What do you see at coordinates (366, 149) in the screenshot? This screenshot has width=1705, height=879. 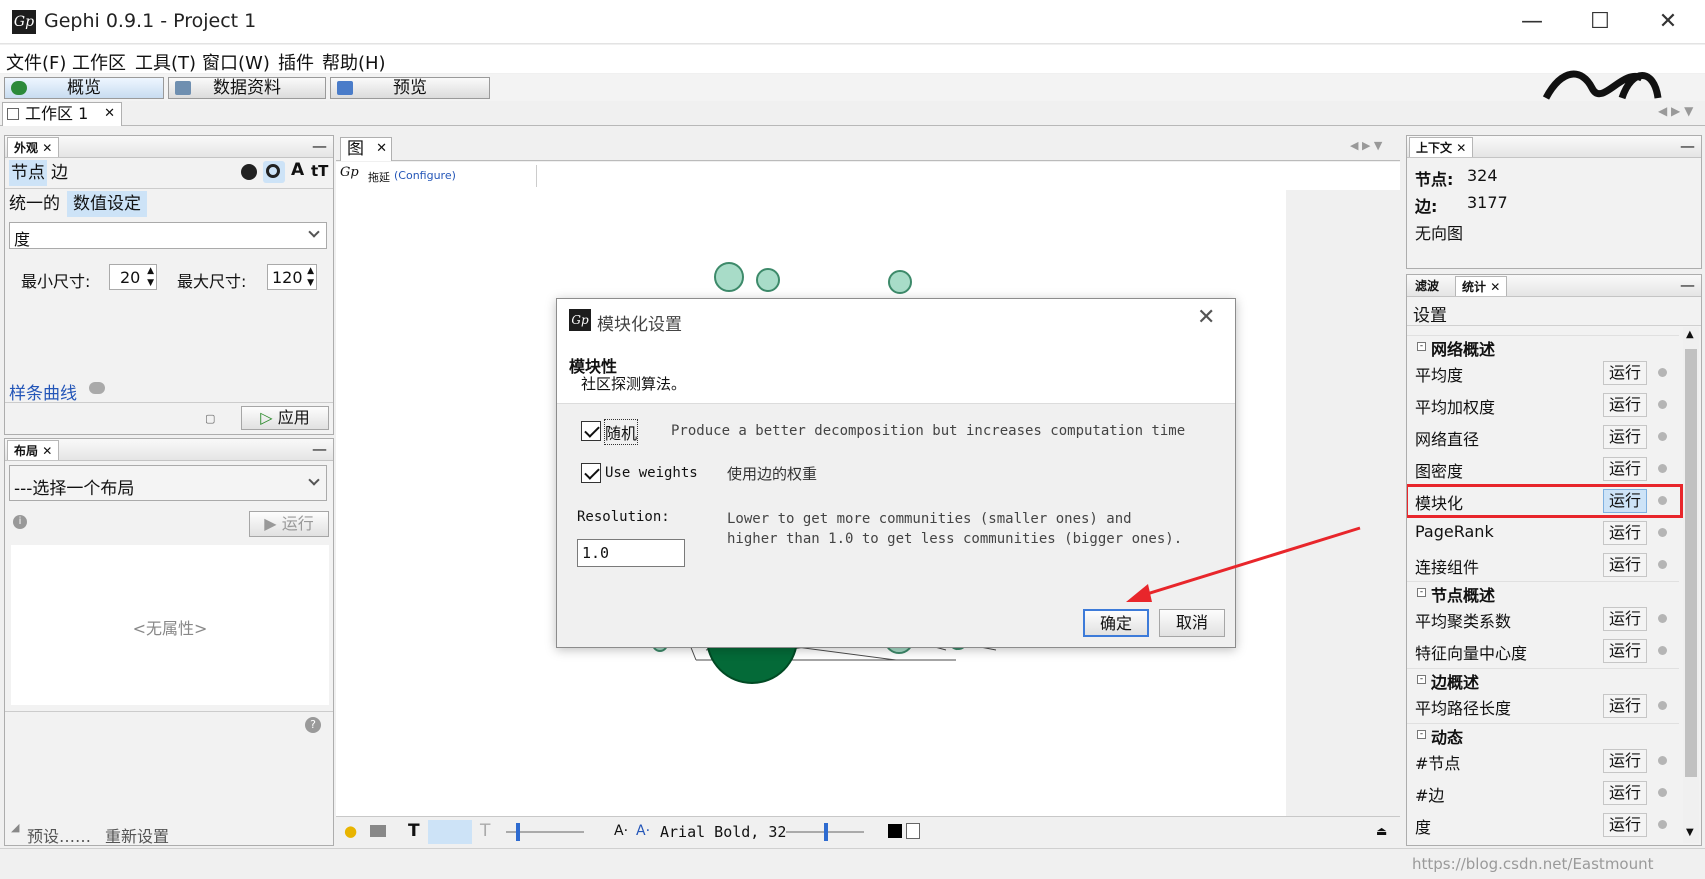 I see `graph-tab: 图 ✕` at bounding box center [366, 149].